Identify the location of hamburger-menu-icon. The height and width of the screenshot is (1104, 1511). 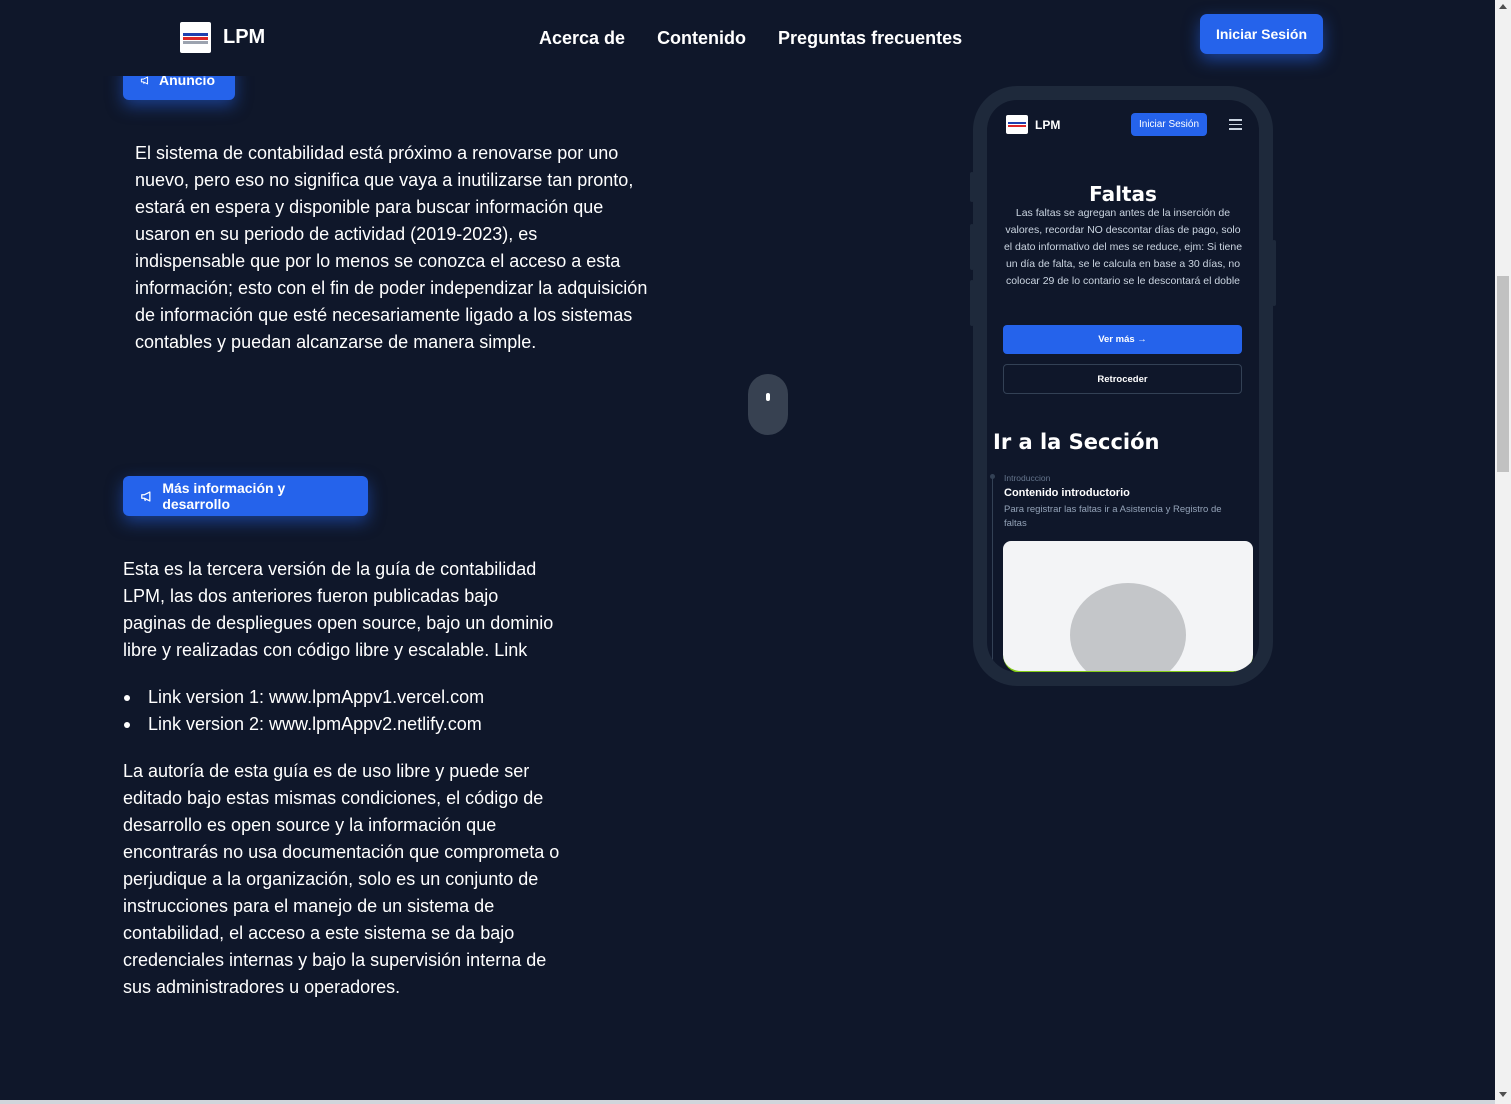
(1235, 124).